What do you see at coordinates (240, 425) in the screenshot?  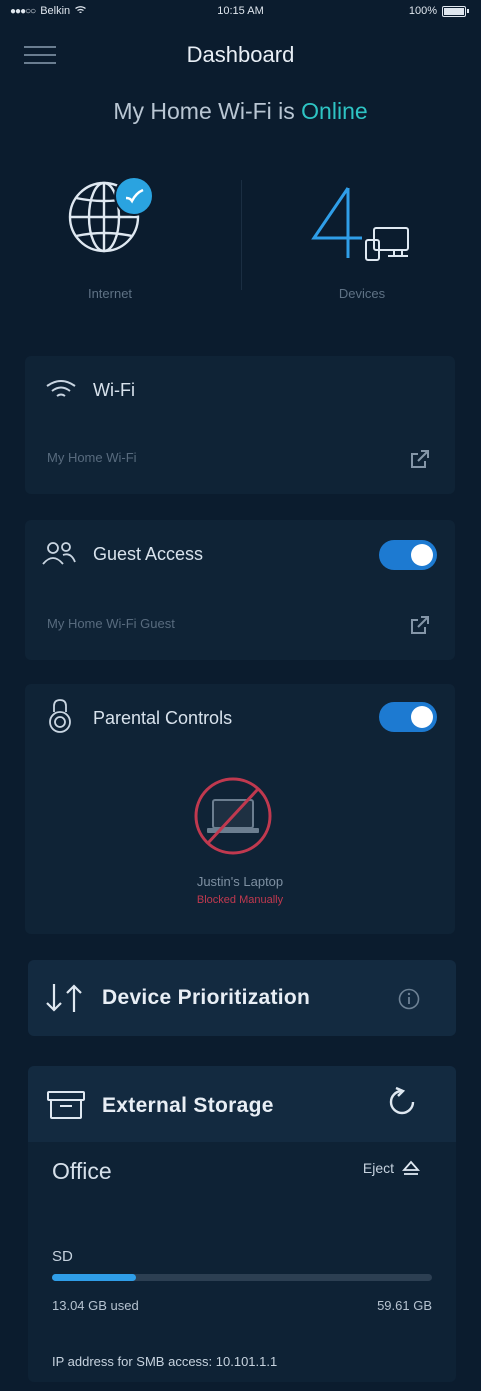 I see `wifi-card: Wi-Fi My Home Wi-Fi` at bounding box center [240, 425].